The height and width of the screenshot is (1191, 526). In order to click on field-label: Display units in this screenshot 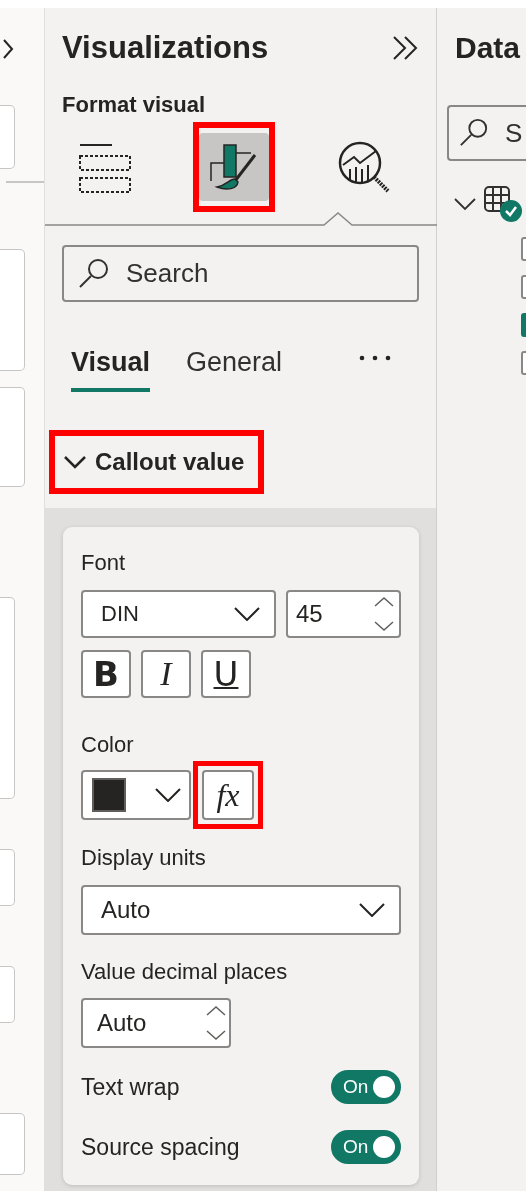, I will do `click(144, 858)`.